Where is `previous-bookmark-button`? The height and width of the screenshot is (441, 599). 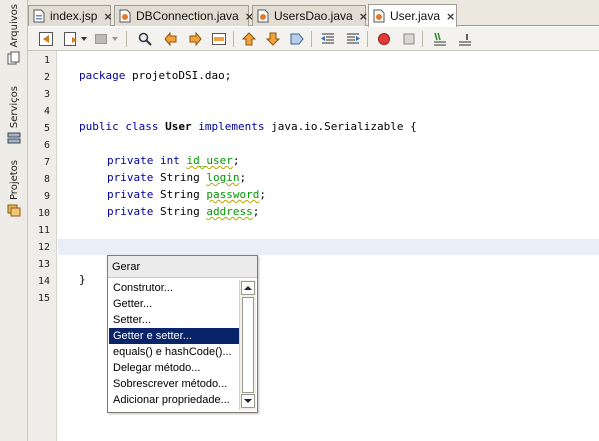
previous-bookmark-button is located at coordinates (249, 39).